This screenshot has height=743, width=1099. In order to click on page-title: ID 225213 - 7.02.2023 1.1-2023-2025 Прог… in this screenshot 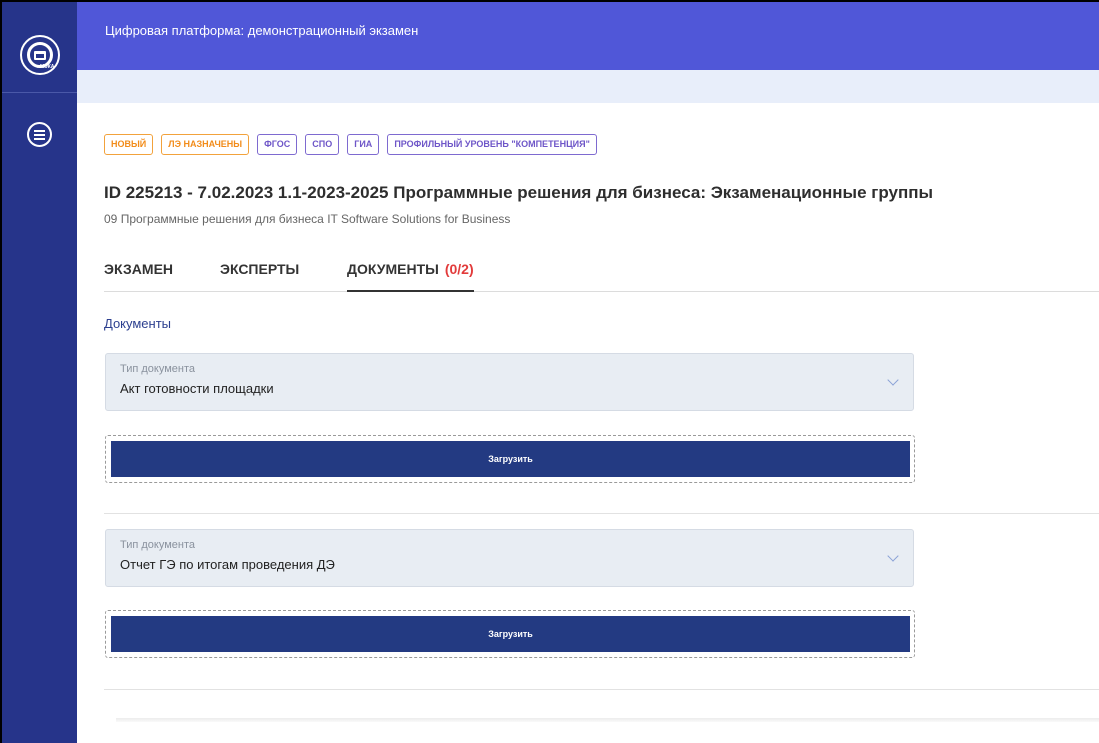, I will do `click(519, 192)`.